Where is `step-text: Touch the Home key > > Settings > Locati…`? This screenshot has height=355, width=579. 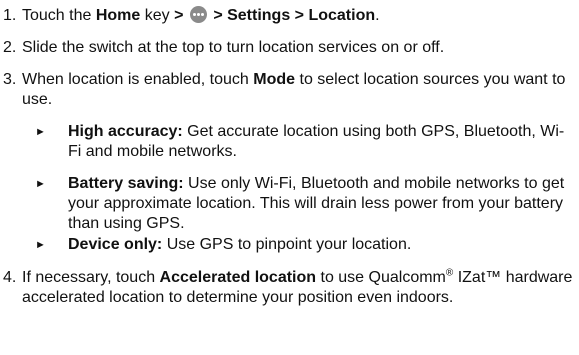
step-text: Touch the Home key > > Settings > Locati… is located at coordinates (299, 16).